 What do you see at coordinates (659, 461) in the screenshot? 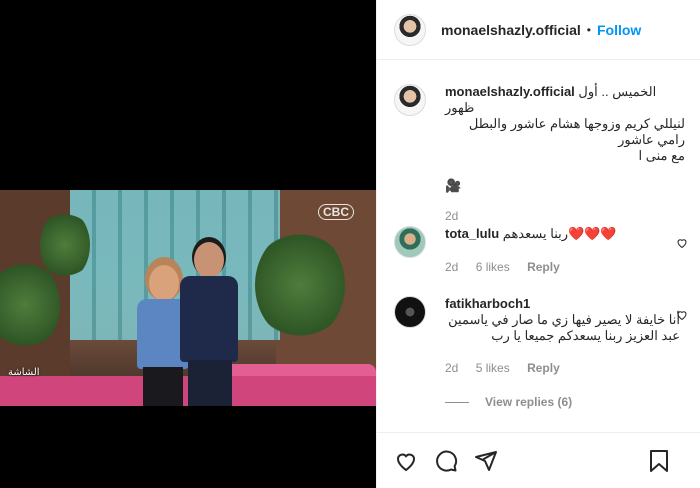
I see `bookmark-icon` at bounding box center [659, 461].